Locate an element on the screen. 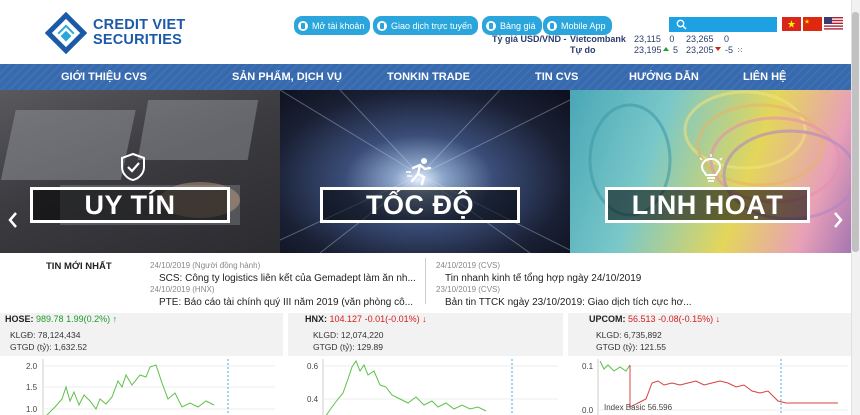 The height and width of the screenshot is (415, 860). market-volume: 6,735,892 is located at coordinates (642, 335).